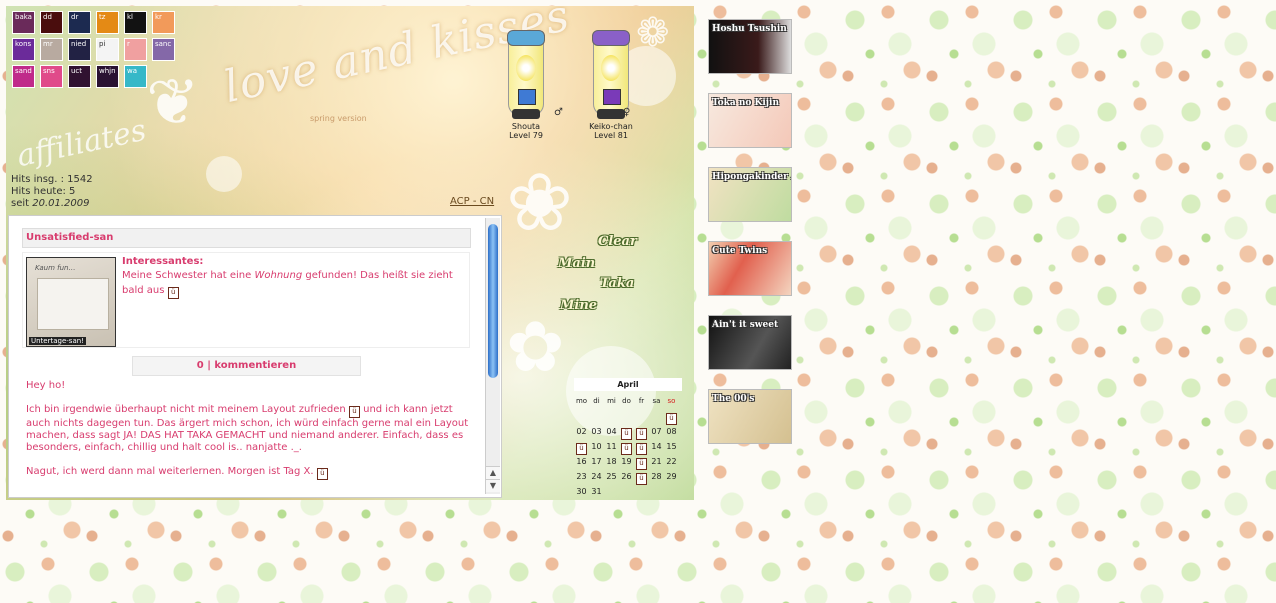 The image size is (1276, 603). What do you see at coordinates (733, 399) in the screenshot?
I see `affiliate-banner-label: The 00's` at bounding box center [733, 399].